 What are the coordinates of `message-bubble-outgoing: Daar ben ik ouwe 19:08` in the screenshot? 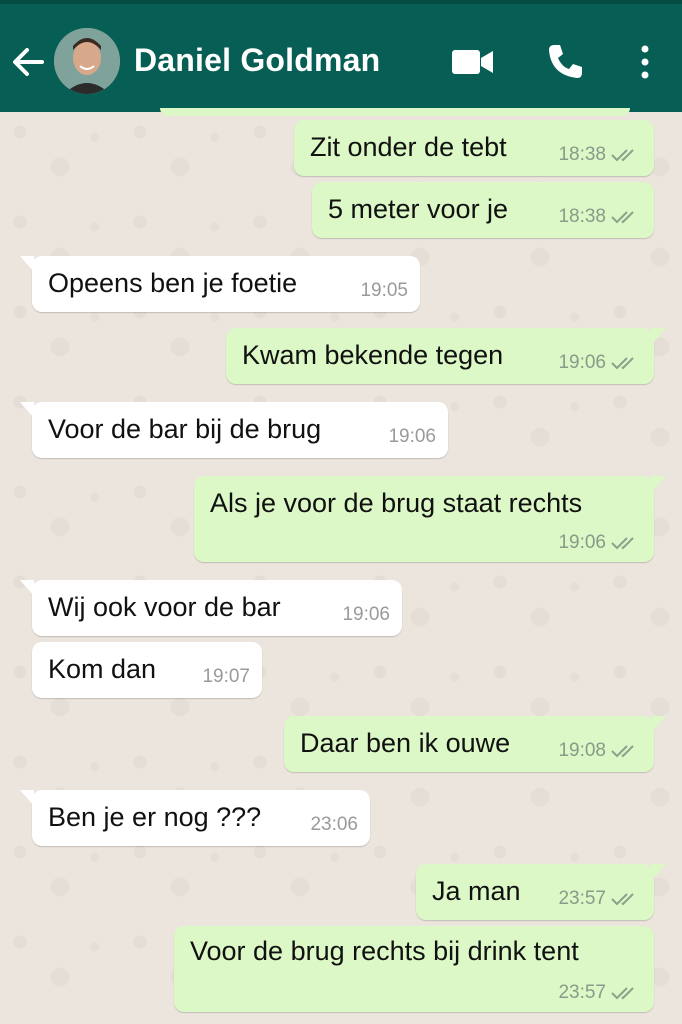 It's located at (475, 744).